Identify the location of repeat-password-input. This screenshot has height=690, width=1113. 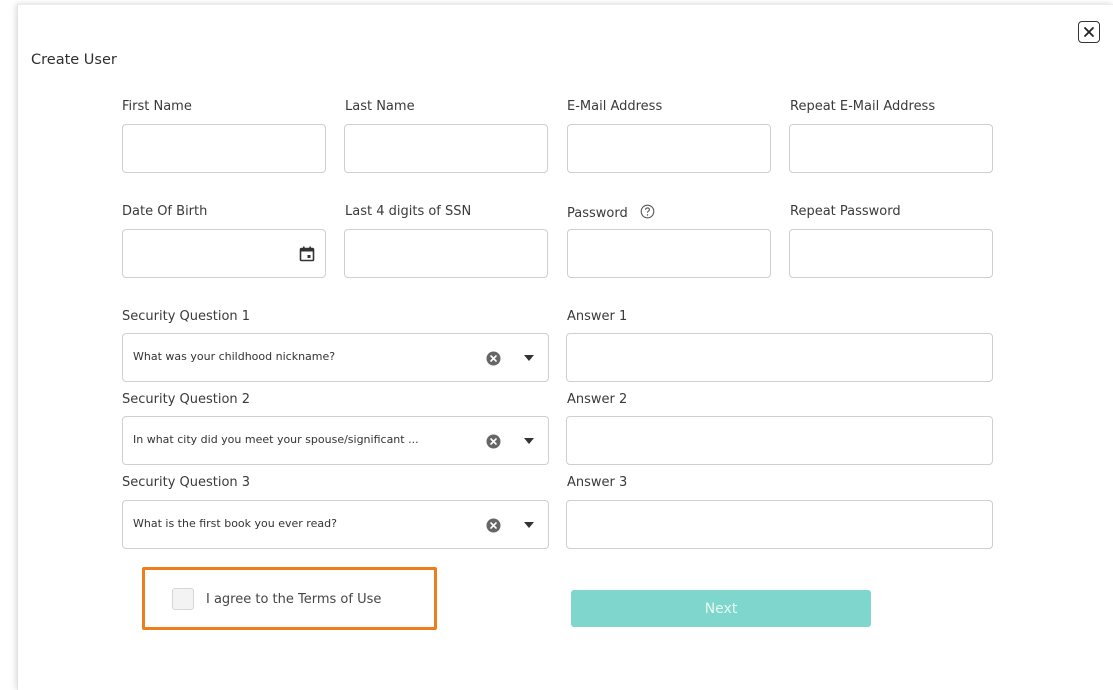
(891, 253).